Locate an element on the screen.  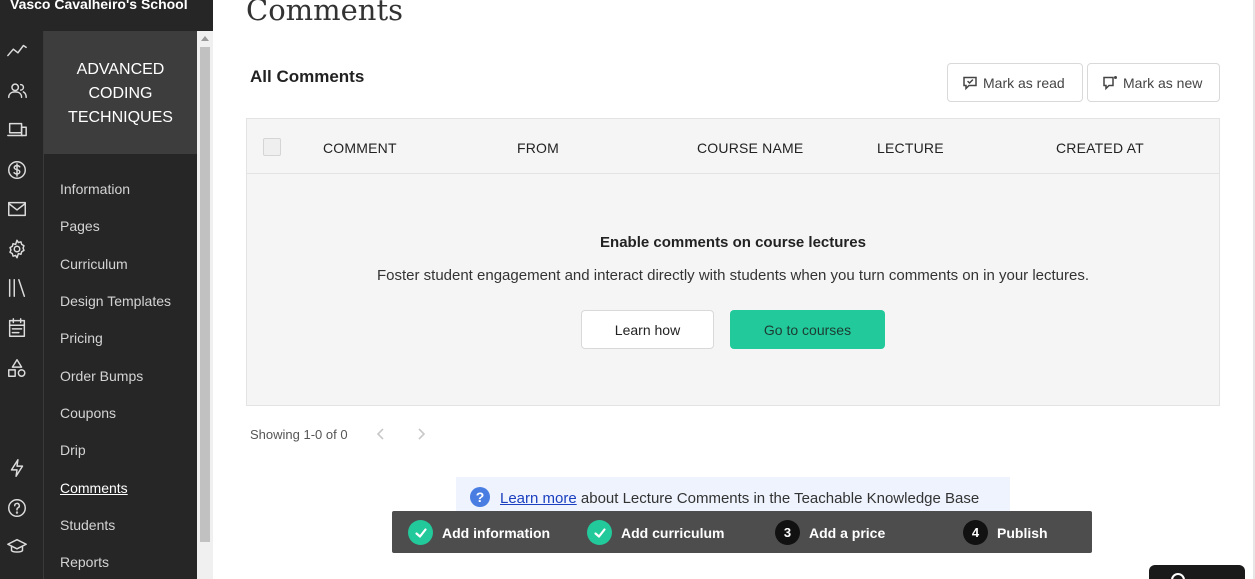
section-title: All Comments is located at coordinates (307, 76).